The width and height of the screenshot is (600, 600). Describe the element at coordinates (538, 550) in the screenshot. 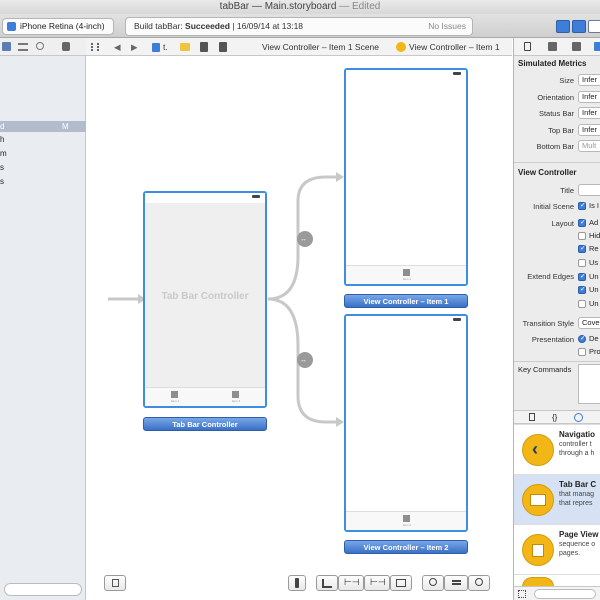

I see `page-view-controller-icon` at that location.